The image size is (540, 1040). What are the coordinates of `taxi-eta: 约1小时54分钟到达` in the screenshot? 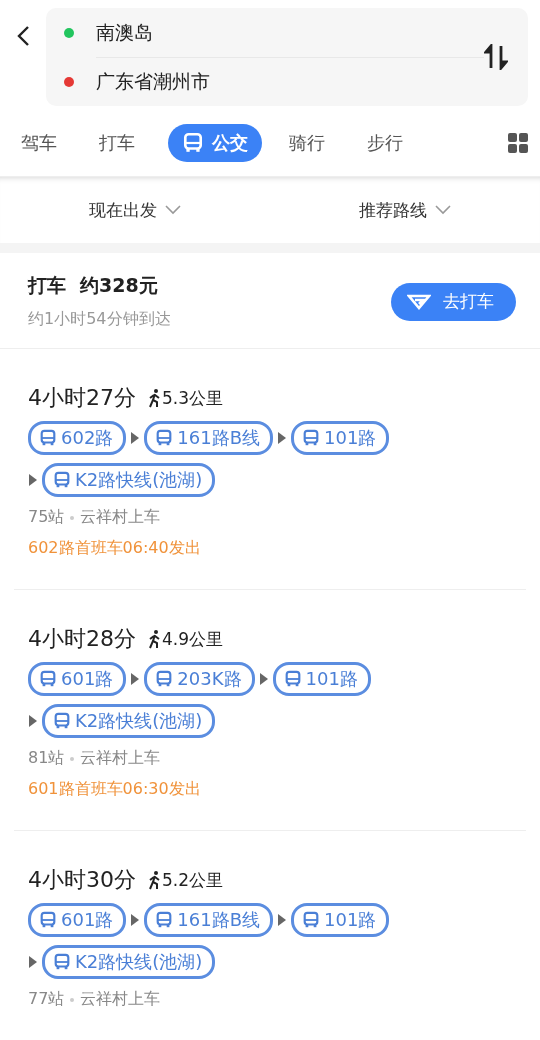 It's located at (100, 319).